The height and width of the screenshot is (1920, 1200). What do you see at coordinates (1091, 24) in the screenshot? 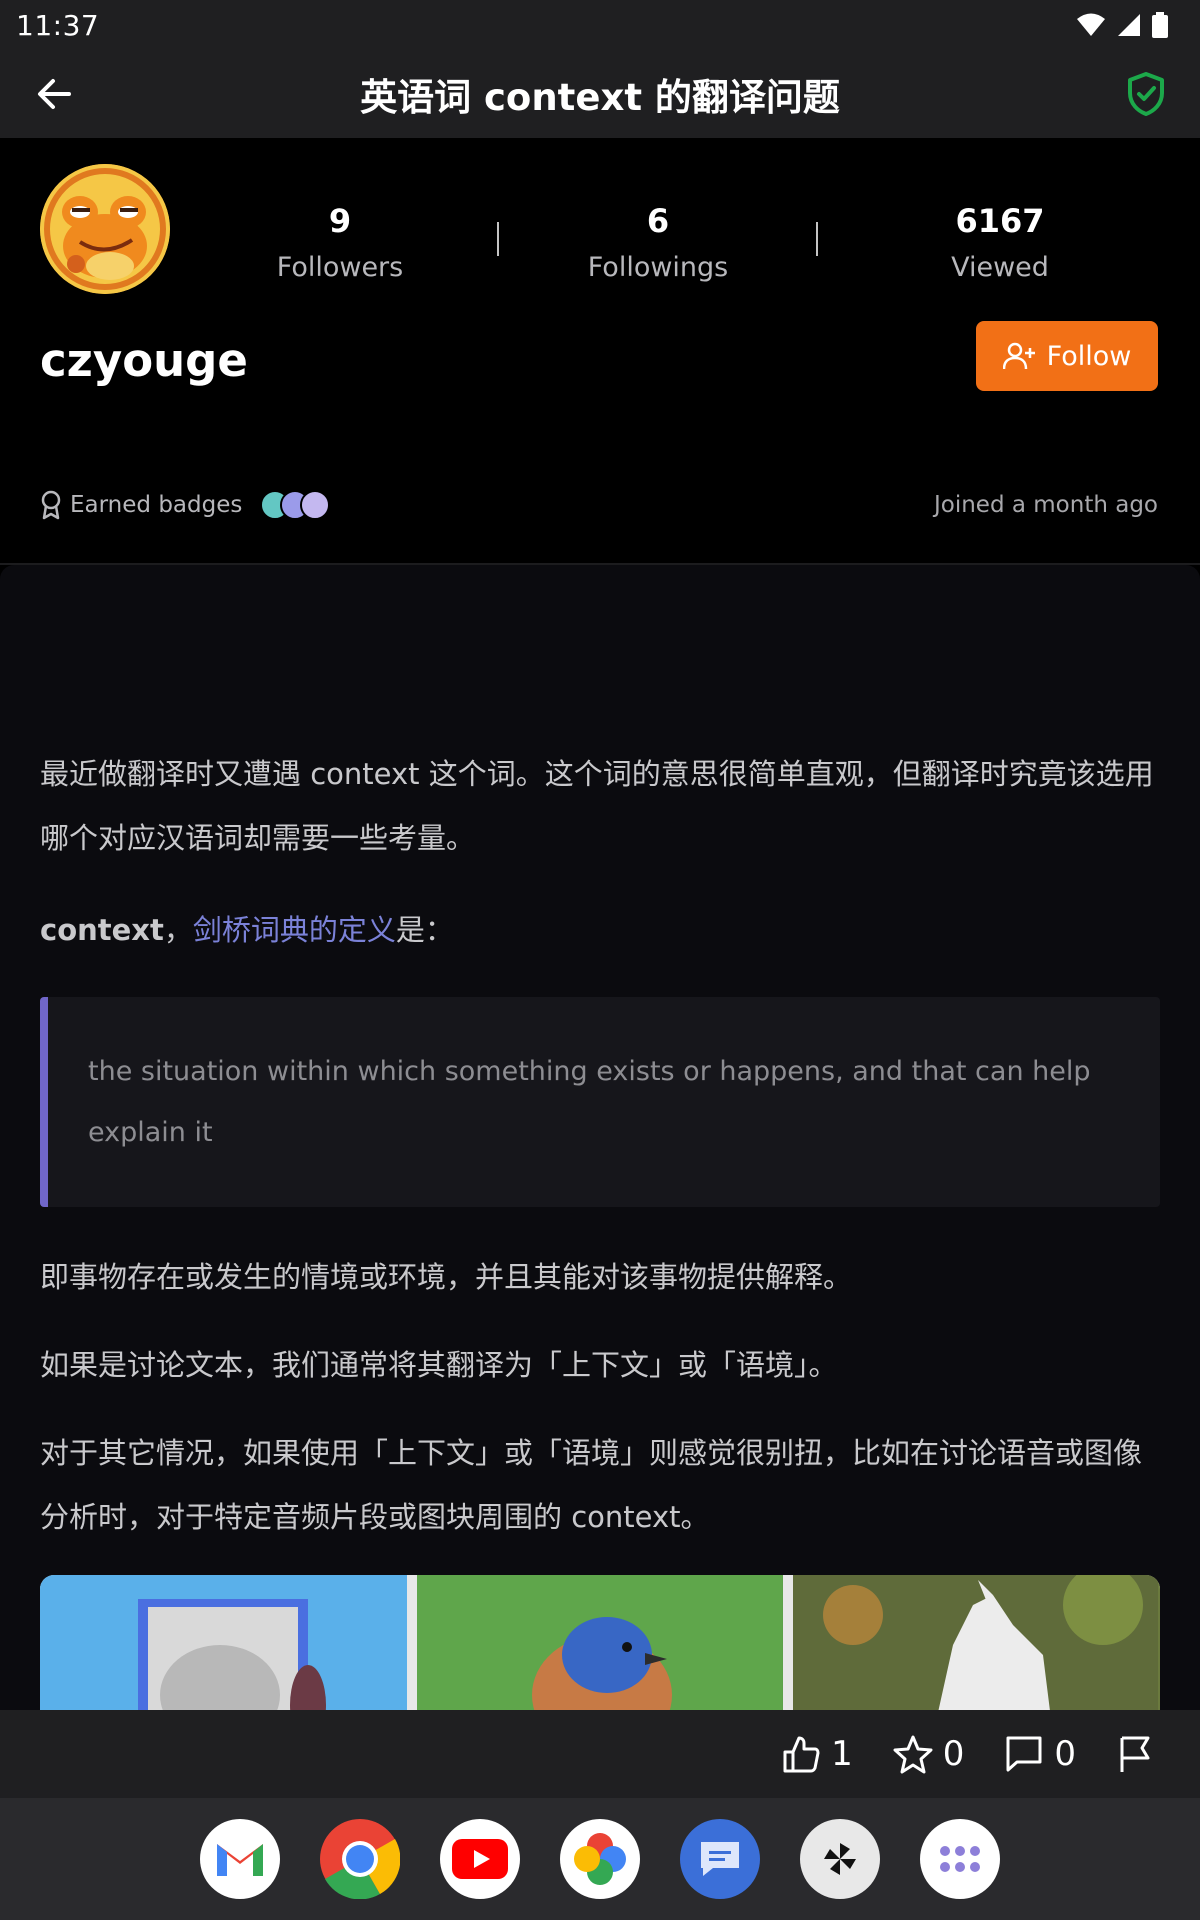
I see `wifi-icon` at bounding box center [1091, 24].